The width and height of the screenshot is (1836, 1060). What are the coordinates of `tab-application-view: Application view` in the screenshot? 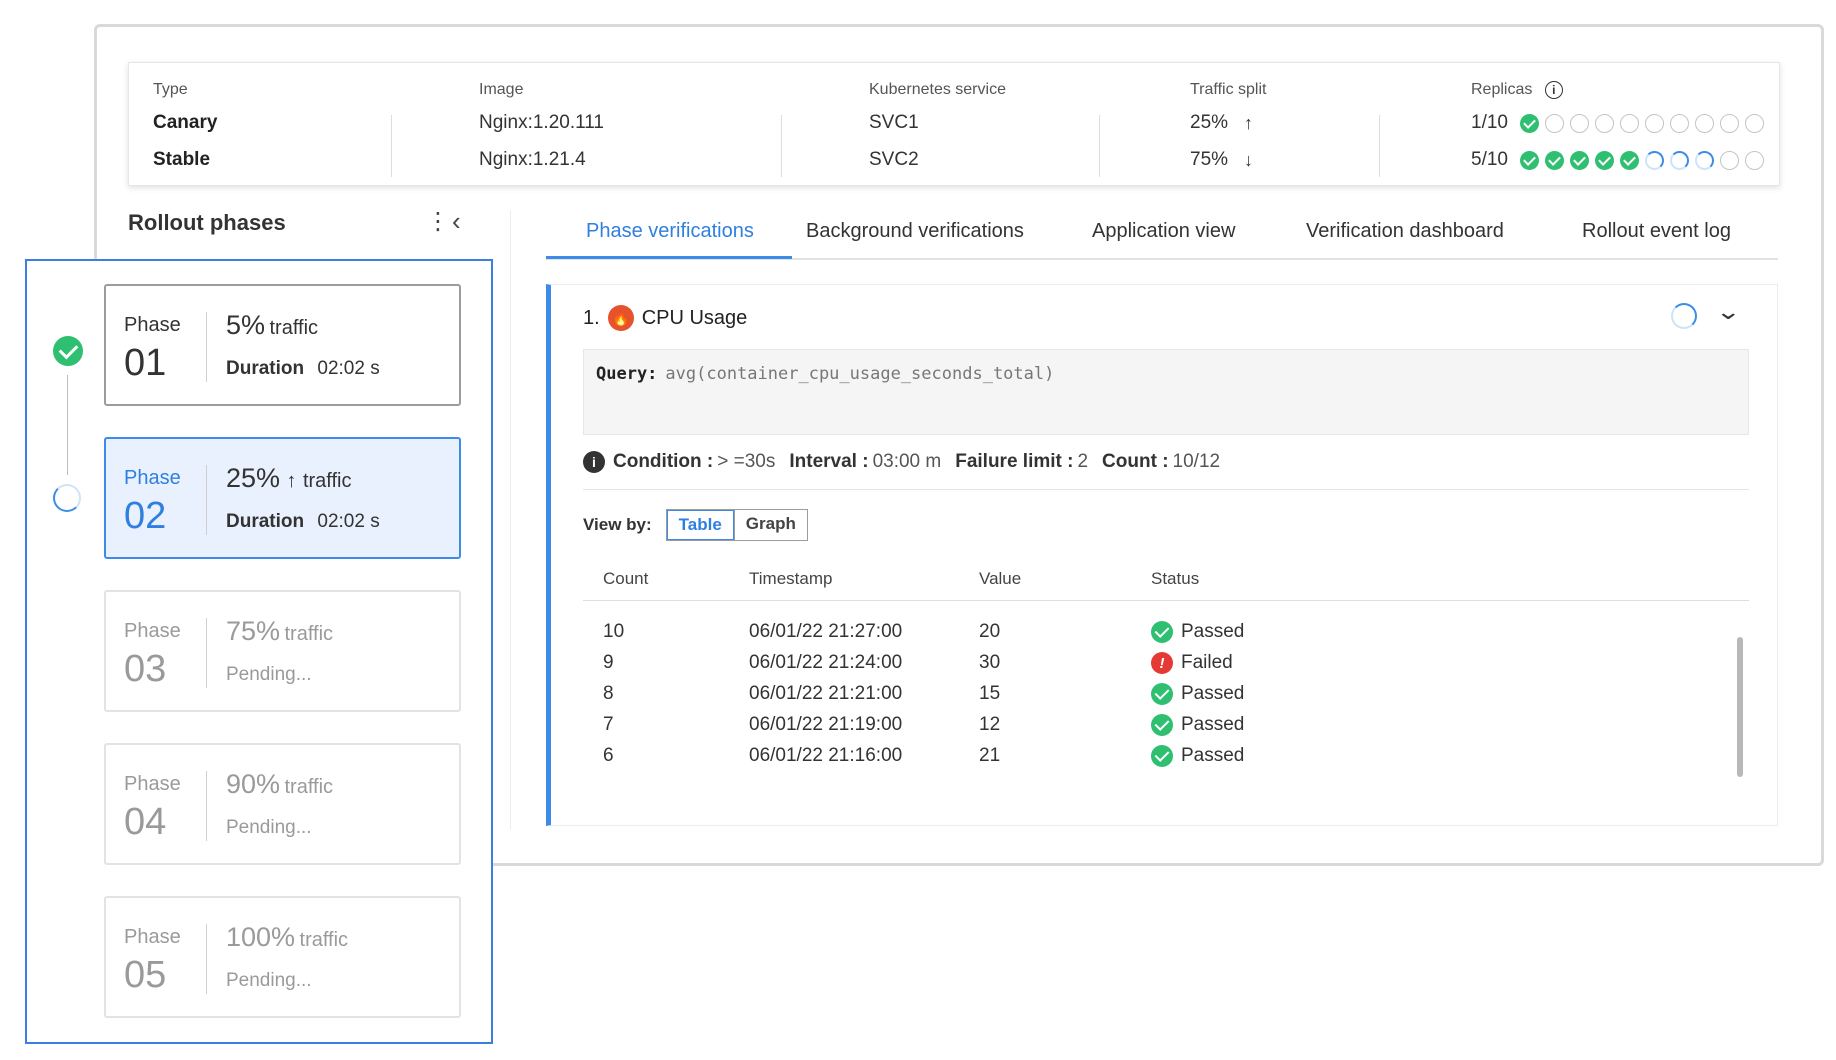 It's located at (1163, 231).